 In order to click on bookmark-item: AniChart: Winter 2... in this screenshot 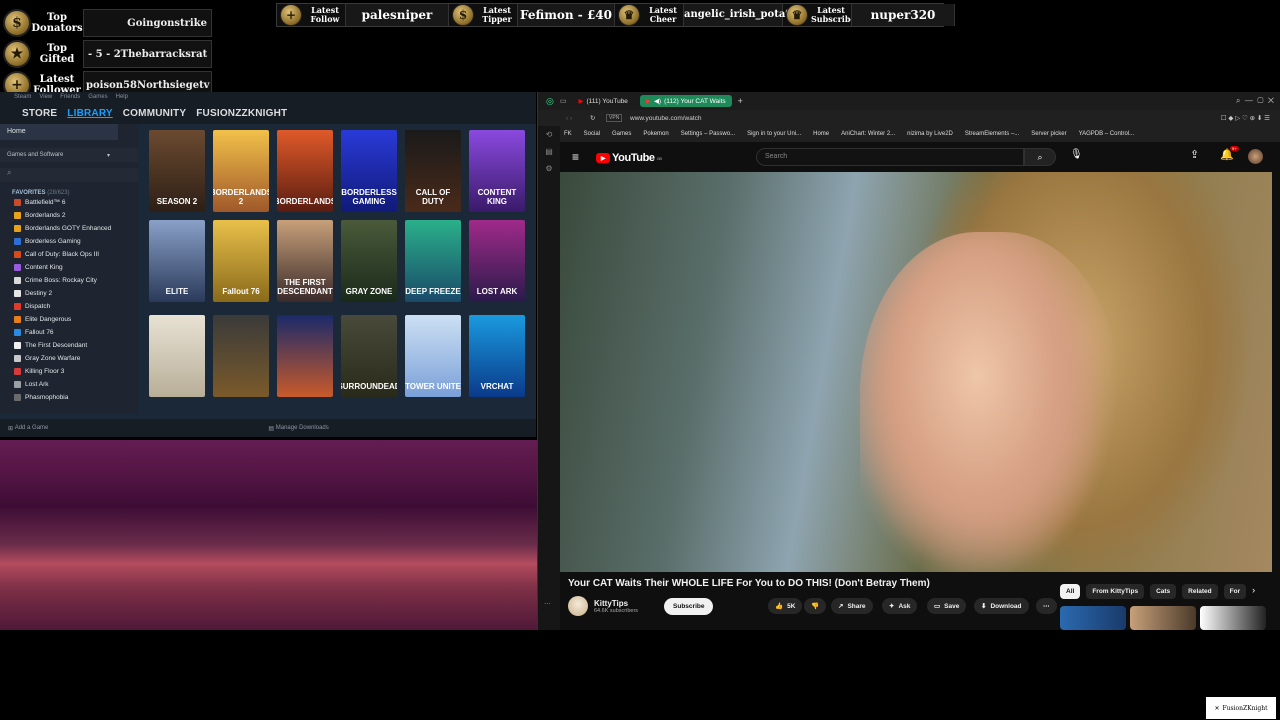, I will do `click(868, 134)`.